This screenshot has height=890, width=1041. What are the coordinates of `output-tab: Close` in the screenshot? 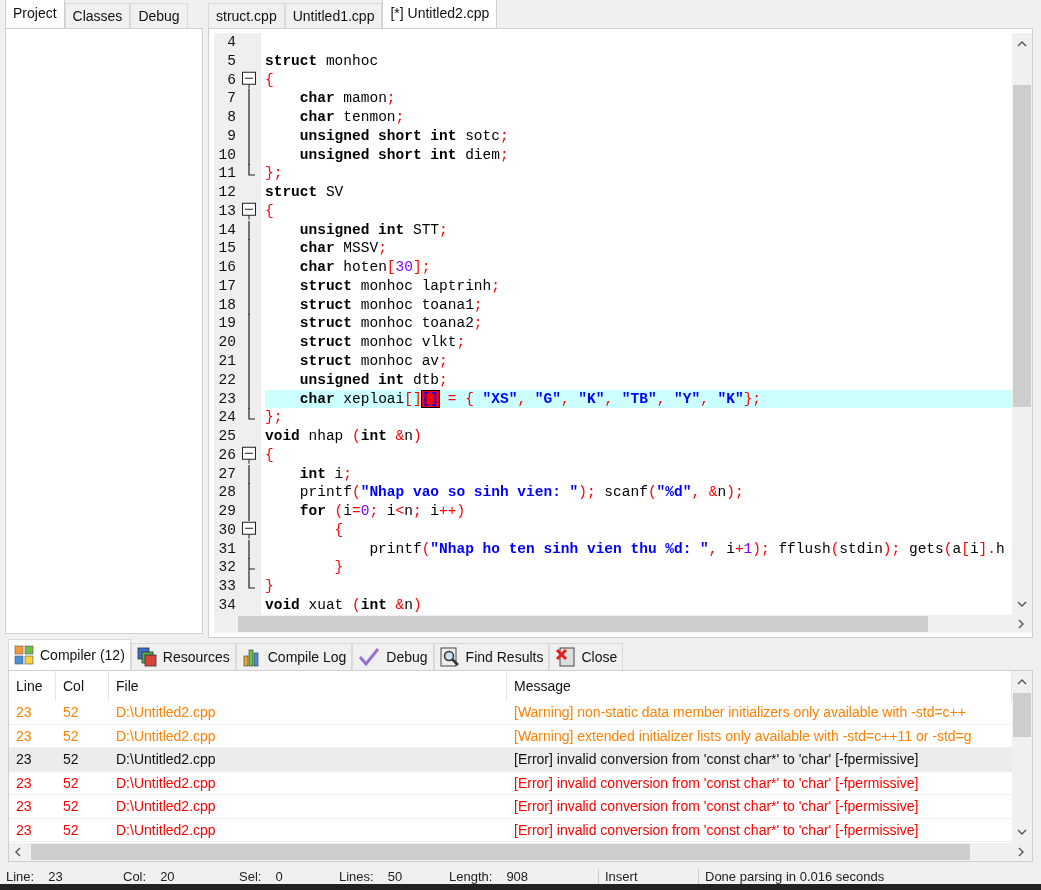 It's located at (586, 656).